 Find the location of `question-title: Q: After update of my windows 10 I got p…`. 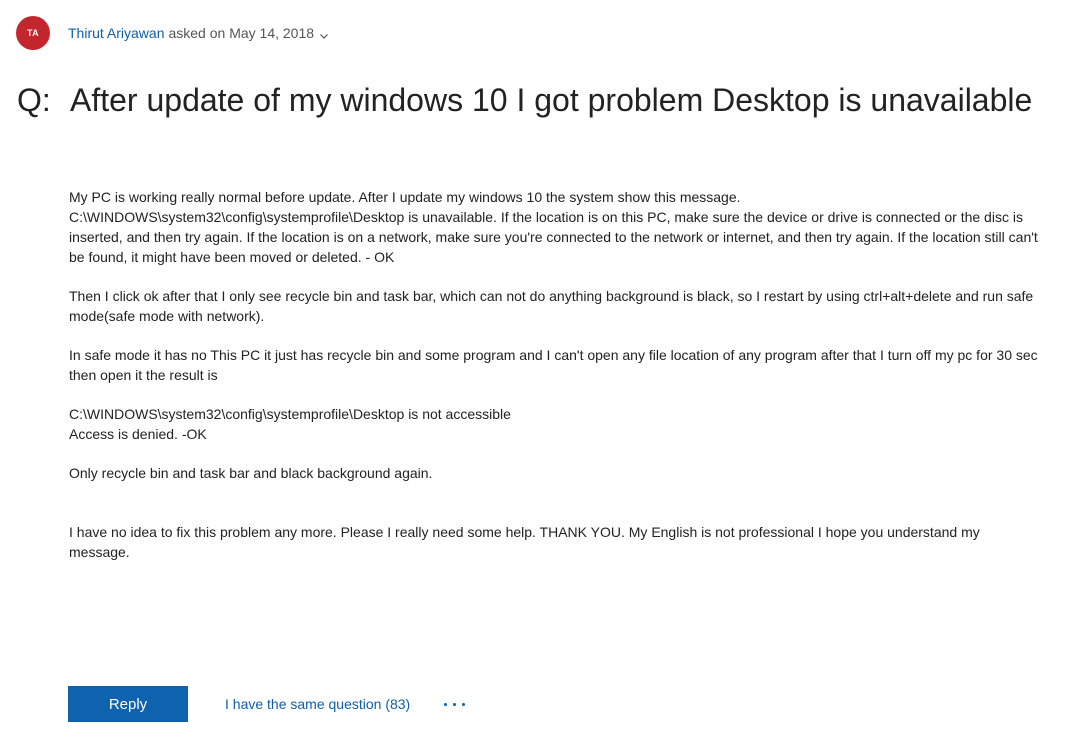

question-title: Q: After update of my windows 10 I got p… is located at coordinates (524, 100).